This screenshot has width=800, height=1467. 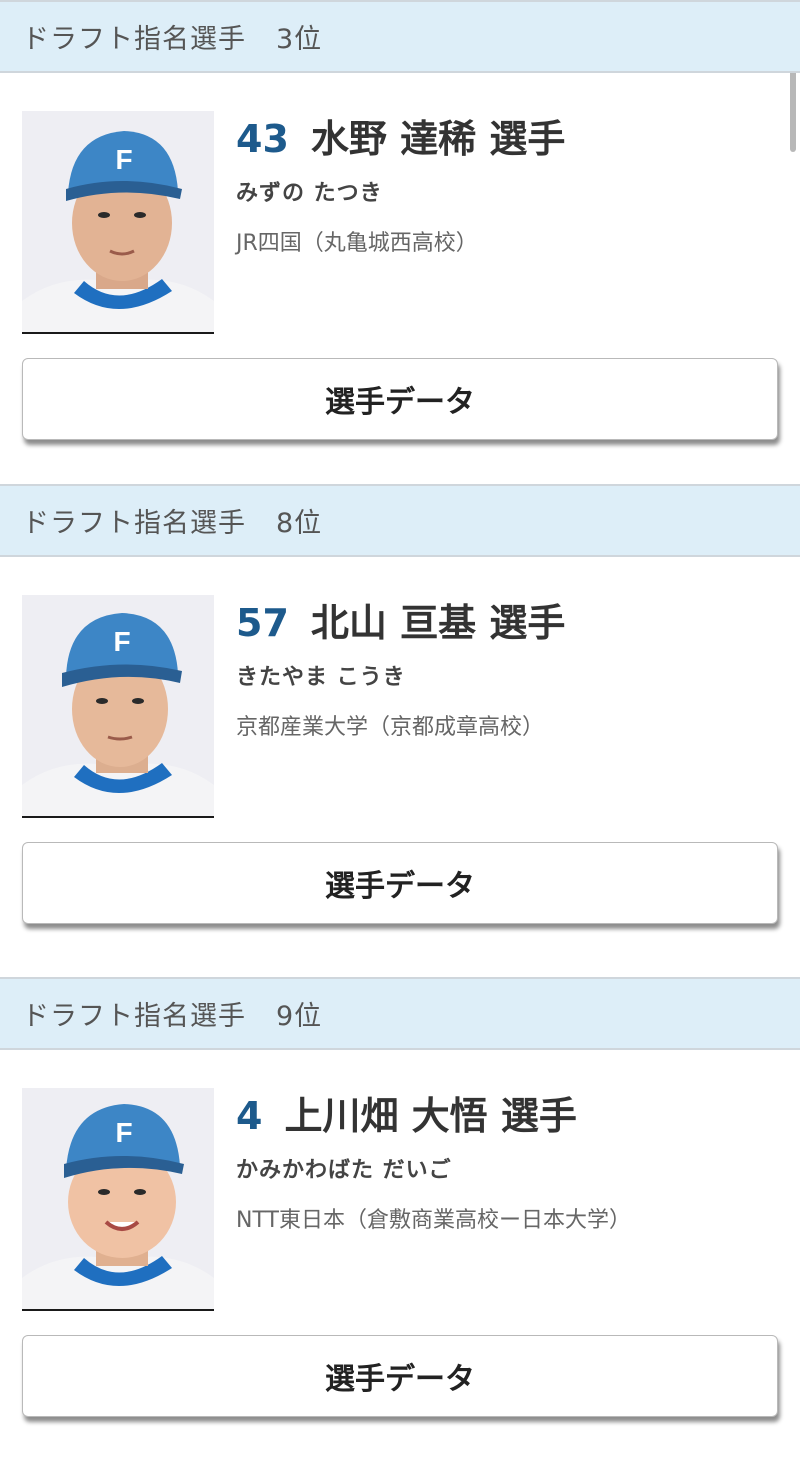 What do you see at coordinates (438, 139) in the screenshot?
I see `player-name: 水野 達稀 選手` at bounding box center [438, 139].